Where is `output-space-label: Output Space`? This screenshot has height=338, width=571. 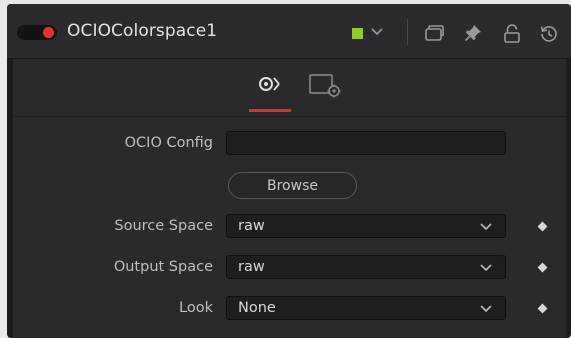 output-space-label: Output Space is located at coordinates (163, 267).